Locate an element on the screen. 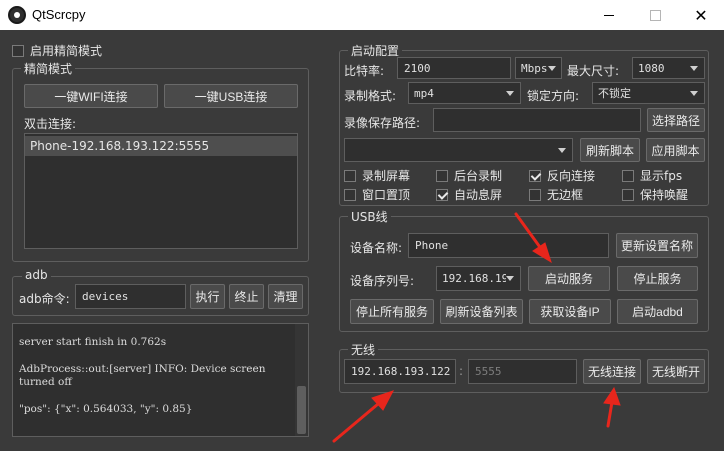 The width and height of the screenshot is (724, 451). arrow-to-start-service-icon is located at coordinates (533, 238).